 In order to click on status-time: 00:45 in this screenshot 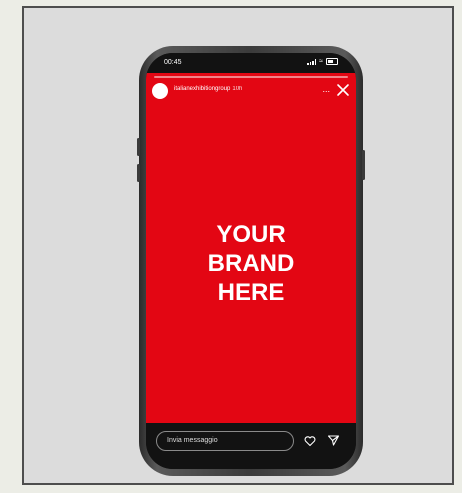, I will do `click(173, 62)`.